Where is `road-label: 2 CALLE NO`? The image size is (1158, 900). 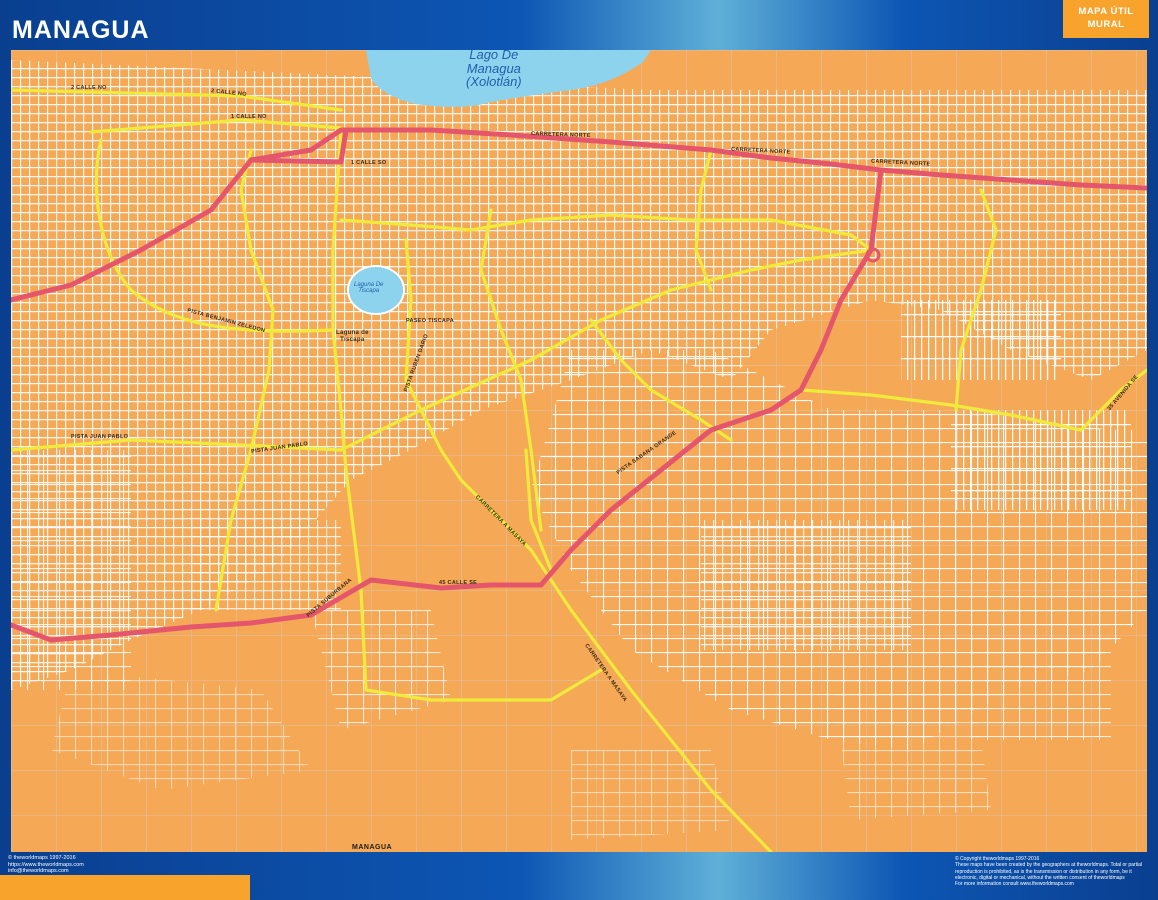 road-label: 2 CALLE NO is located at coordinates (89, 88).